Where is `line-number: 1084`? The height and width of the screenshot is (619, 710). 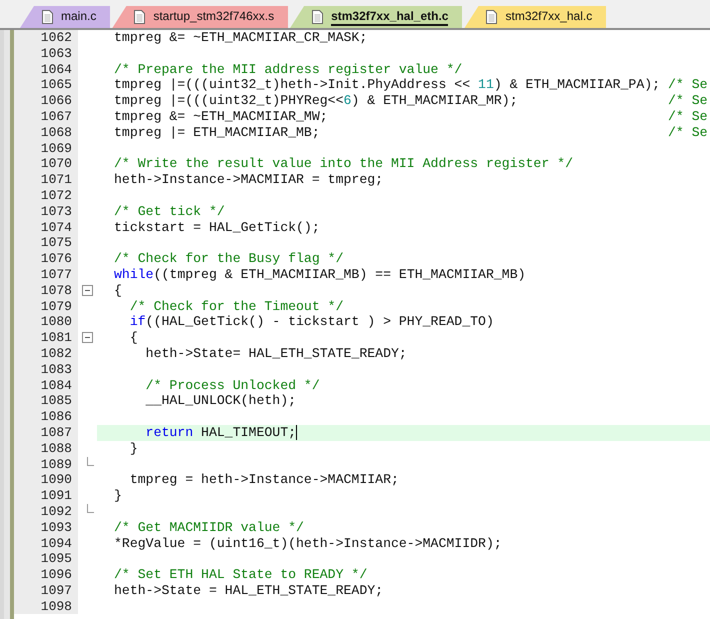
line-number: 1084 is located at coordinates (46, 386).